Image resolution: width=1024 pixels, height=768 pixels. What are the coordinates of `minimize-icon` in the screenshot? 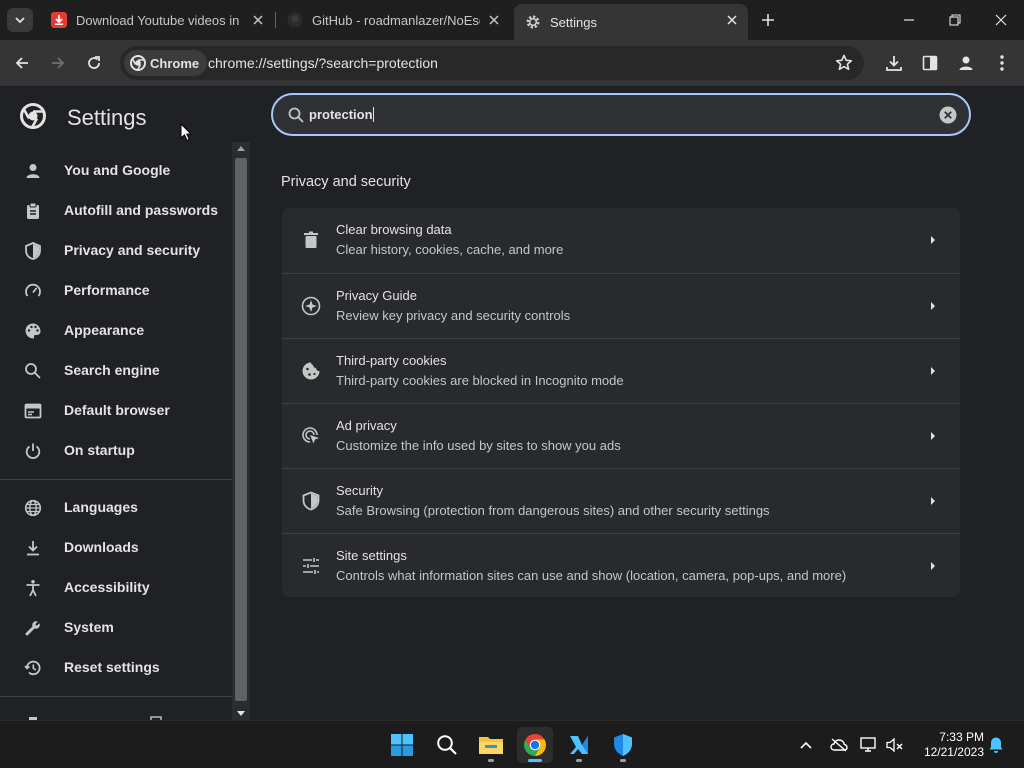 It's located at (909, 20).